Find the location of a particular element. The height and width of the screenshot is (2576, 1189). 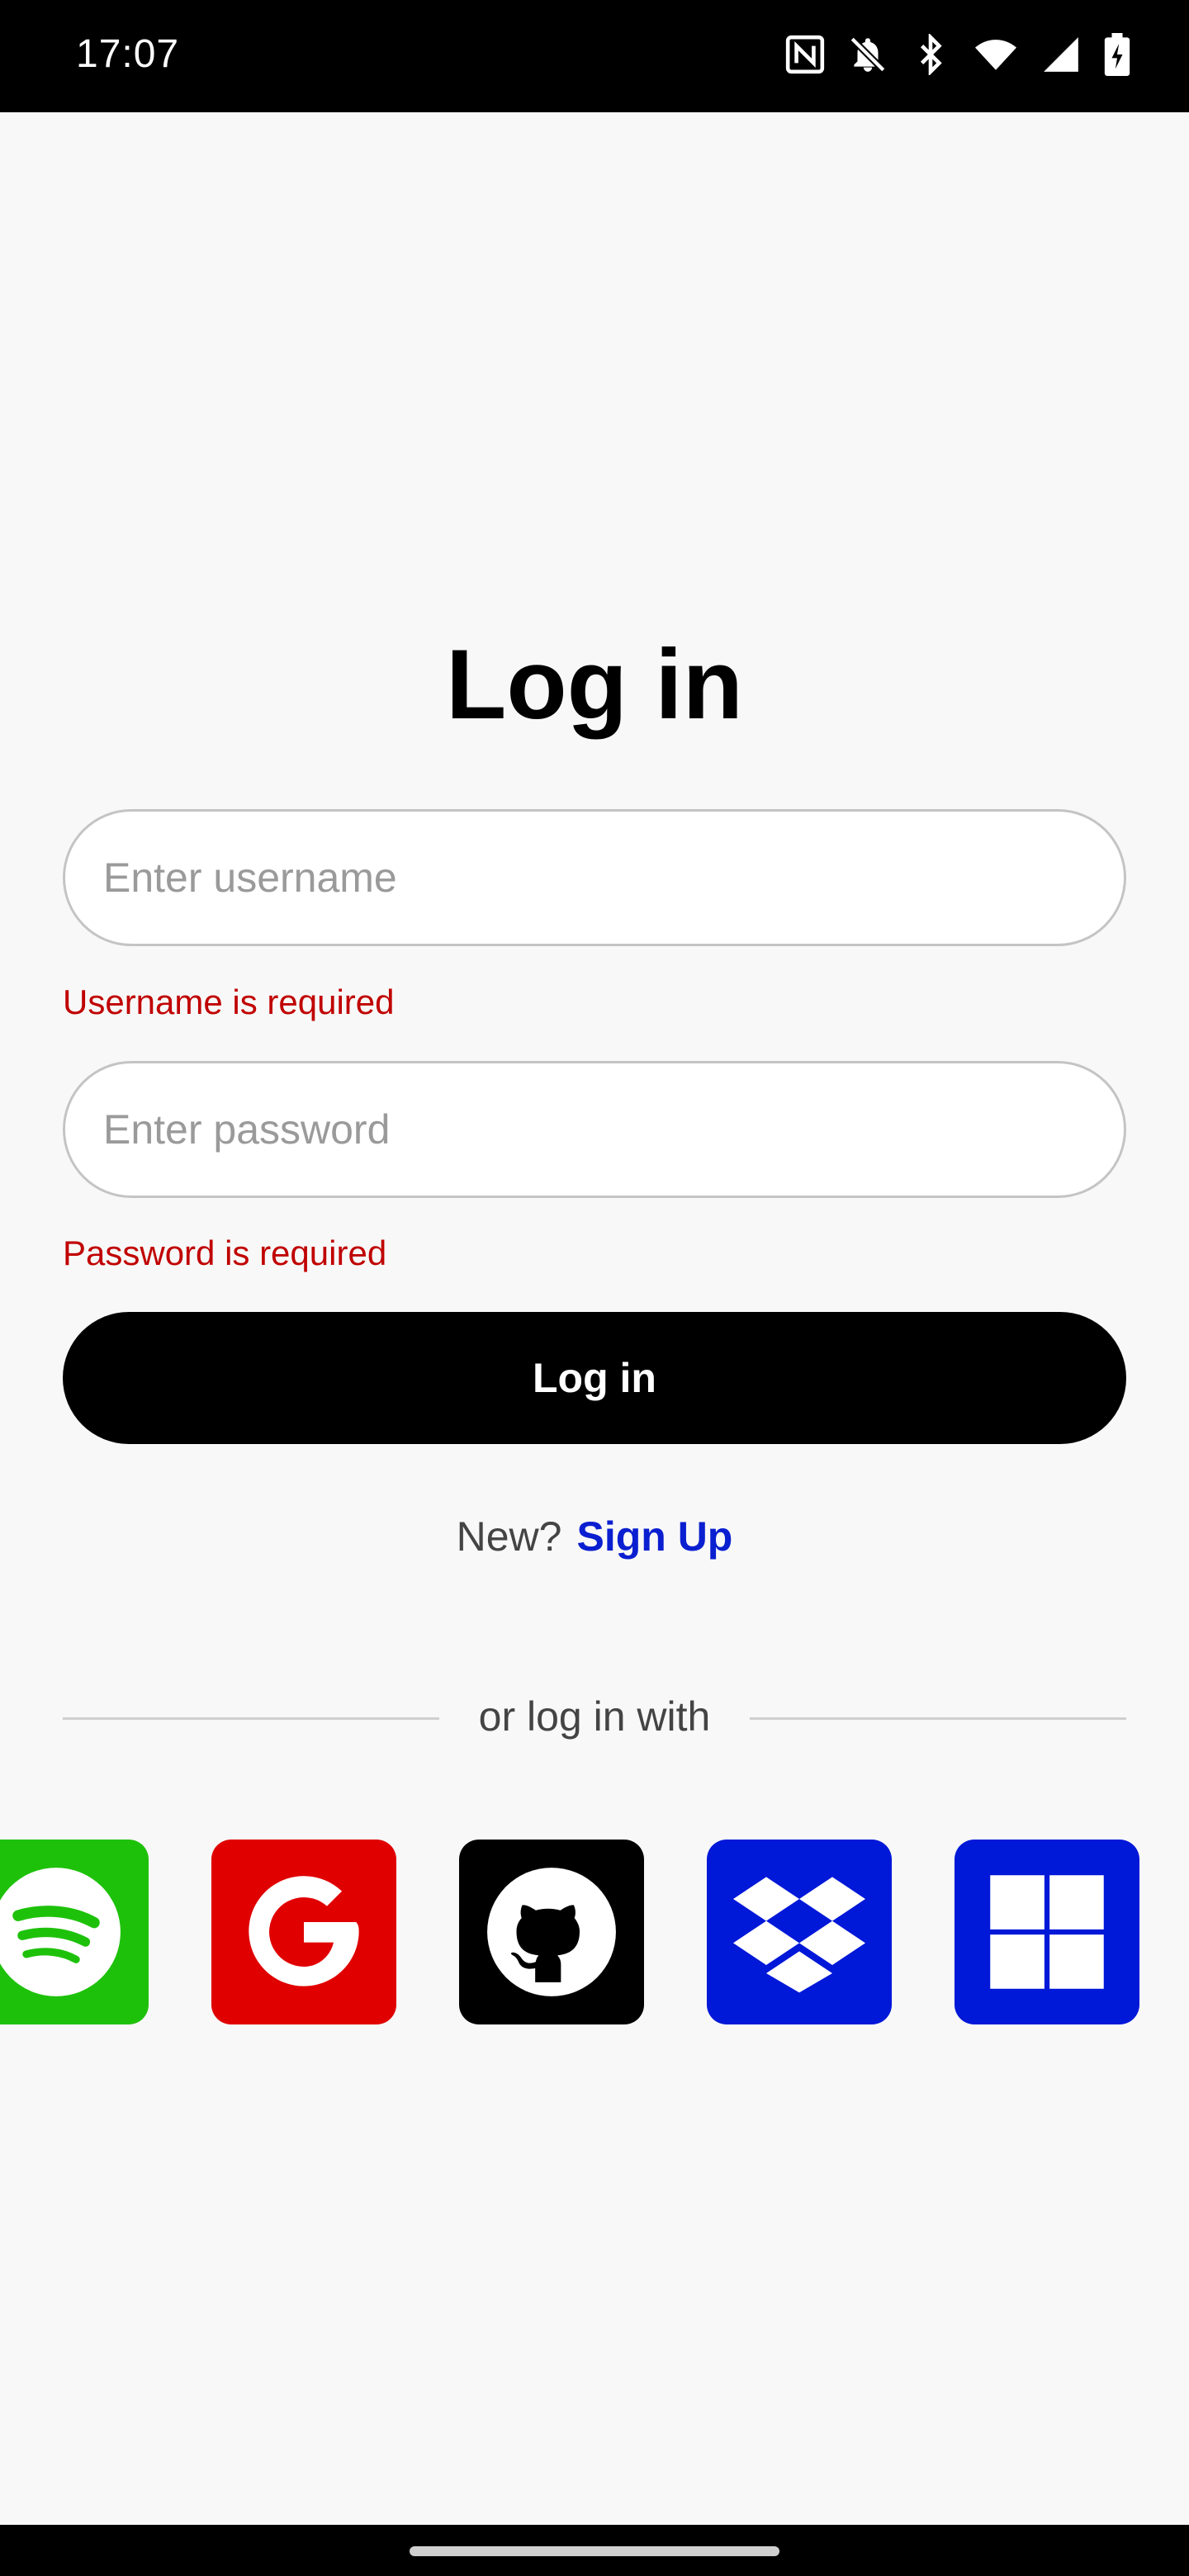

signup-prompt: New? is located at coordinates (509, 1536).